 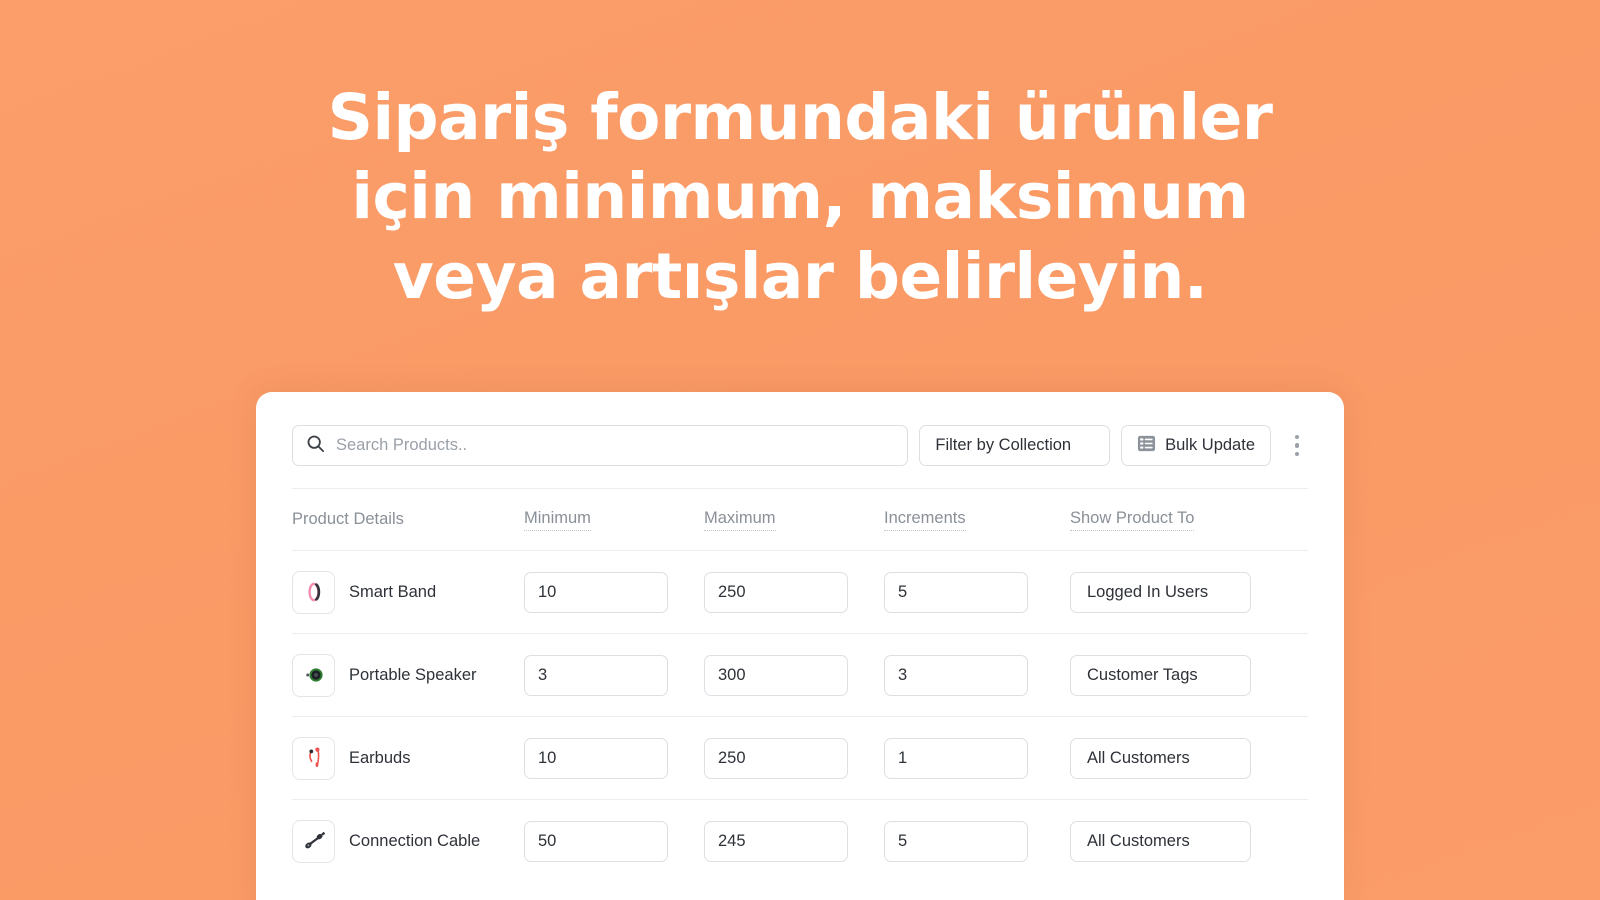 I want to click on search-icon, so click(x=315, y=446).